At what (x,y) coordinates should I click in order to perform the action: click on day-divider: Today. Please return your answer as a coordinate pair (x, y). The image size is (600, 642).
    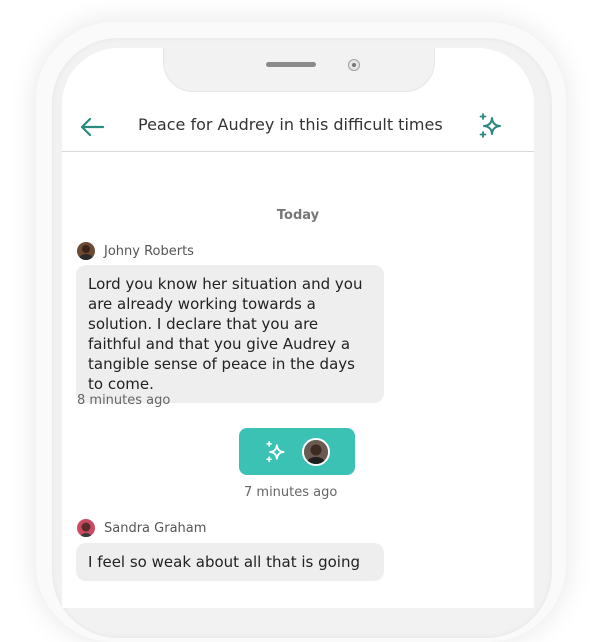
    Looking at the image, I should click on (298, 215).